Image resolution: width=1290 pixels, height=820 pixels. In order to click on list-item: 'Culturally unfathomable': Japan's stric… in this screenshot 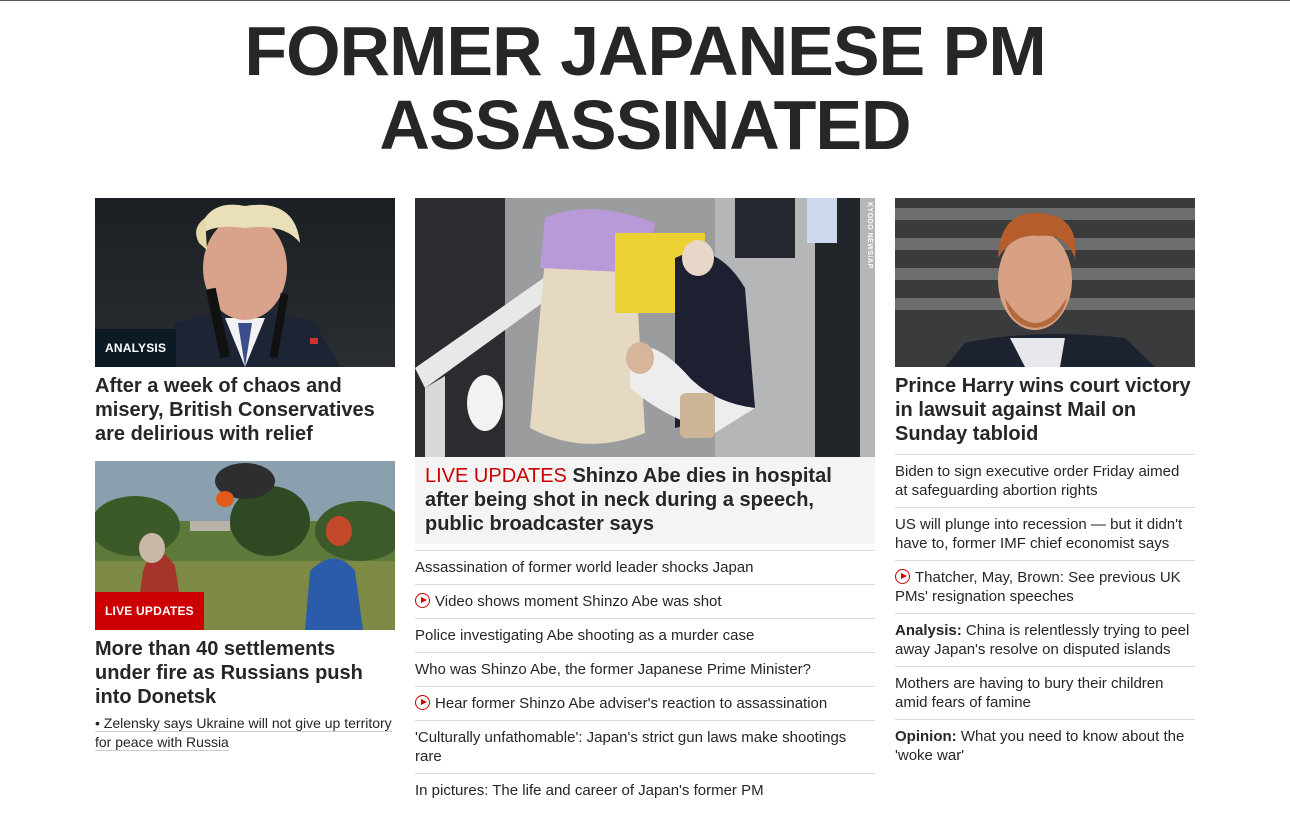, I will do `click(645, 747)`.